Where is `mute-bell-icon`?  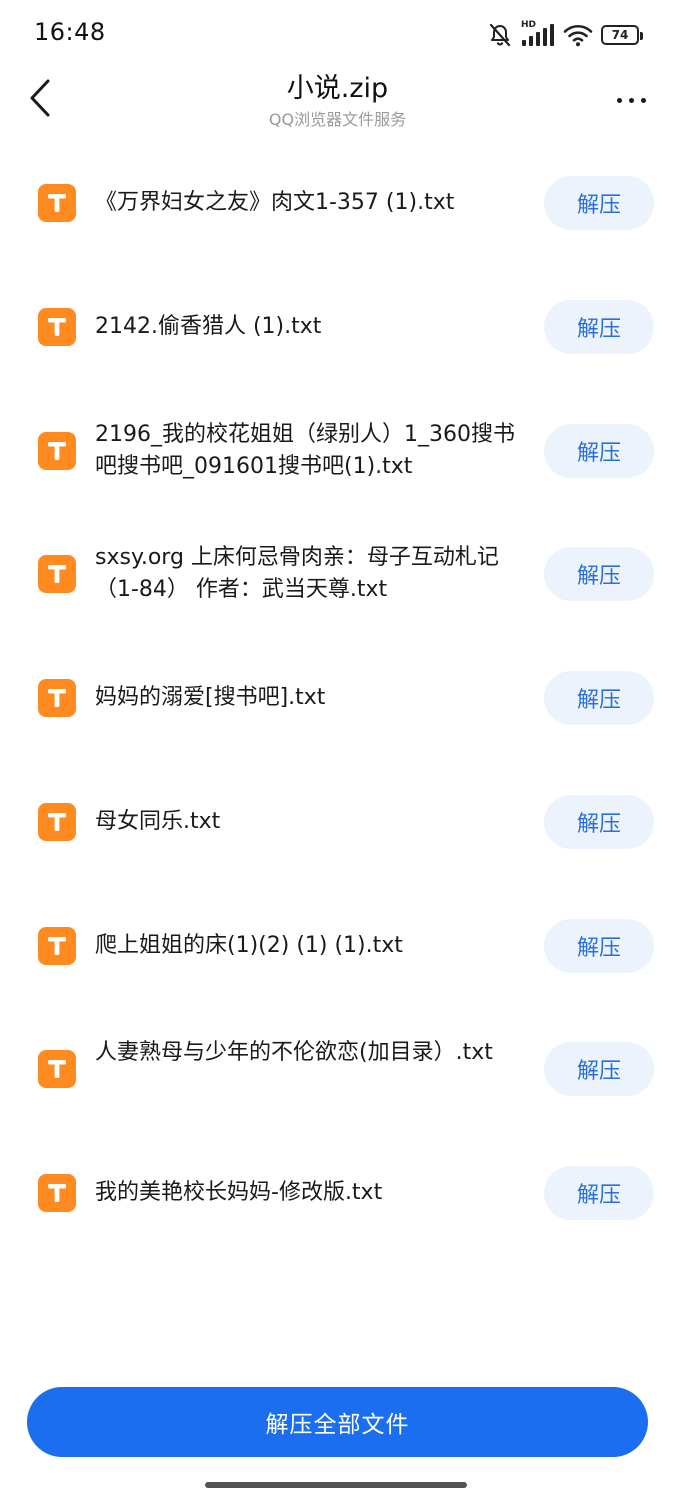 mute-bell-icon is located at coordinates (500, 35).